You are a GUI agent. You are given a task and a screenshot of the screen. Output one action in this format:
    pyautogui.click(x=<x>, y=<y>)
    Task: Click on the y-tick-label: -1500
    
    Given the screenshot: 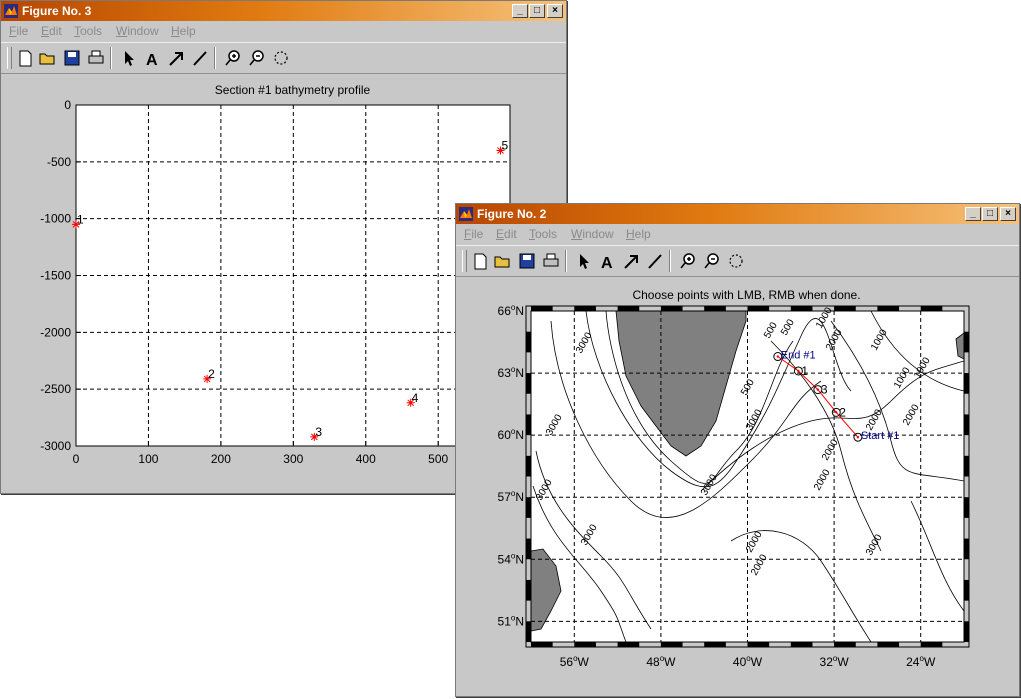 What is the action you would take?
    pyautogui.click(x=55, y=276)
    